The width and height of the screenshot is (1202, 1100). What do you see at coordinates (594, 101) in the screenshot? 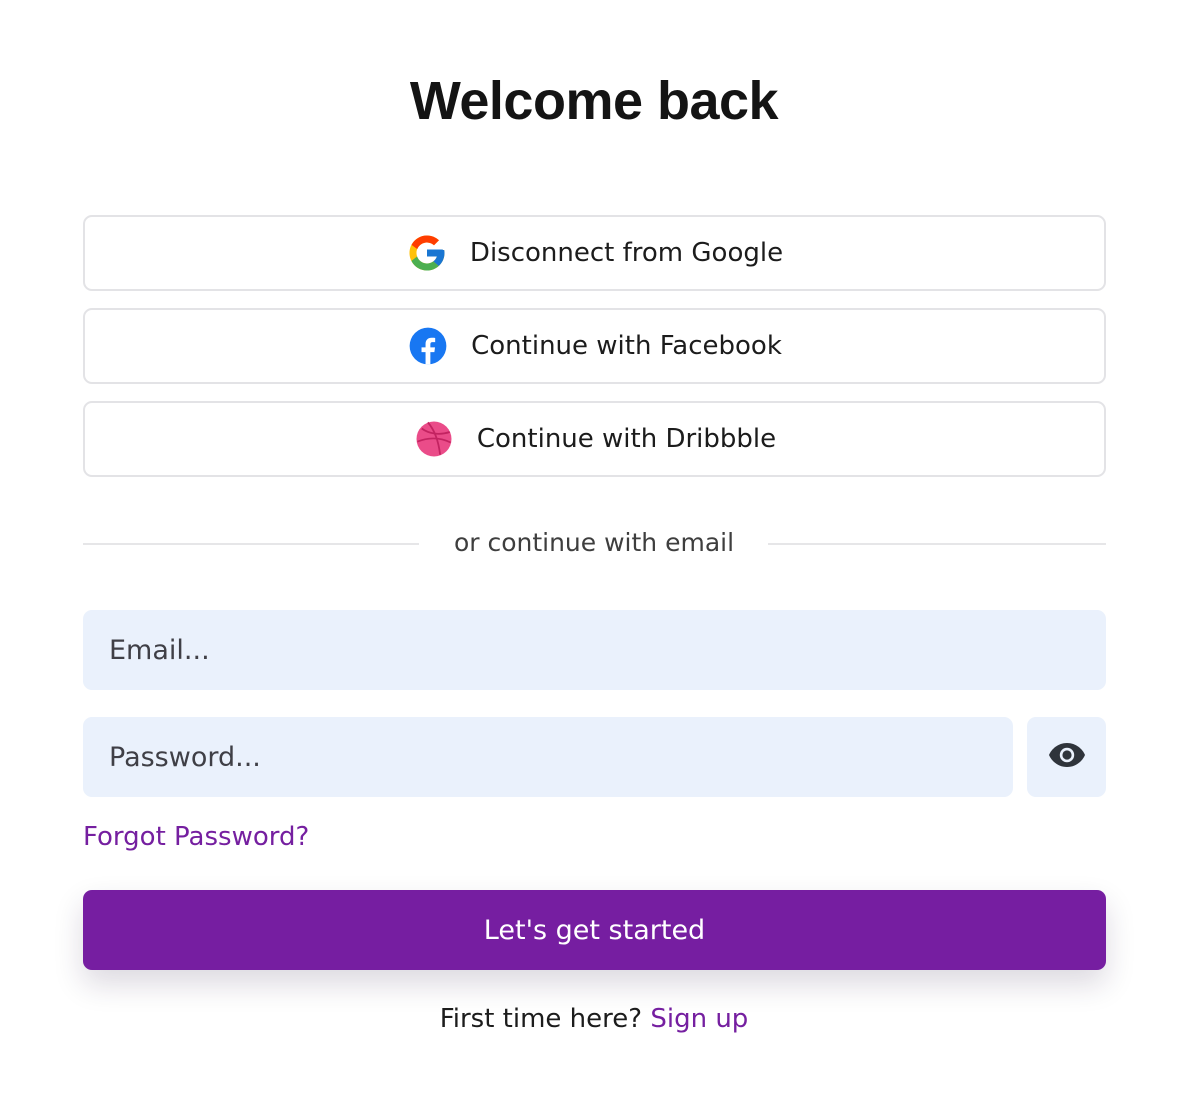
I see `page-title: Welcome back` at bounding box center [594, 101].